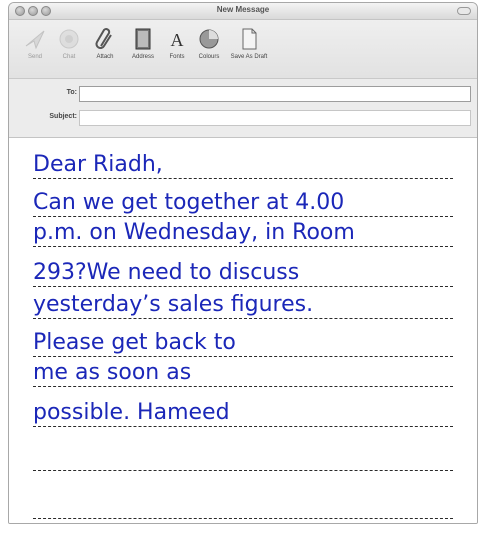  Describe the element at coordinates (243, 231) in the screenshot. I see `message-line: p.m. on Wednesday, in Room` at that location.